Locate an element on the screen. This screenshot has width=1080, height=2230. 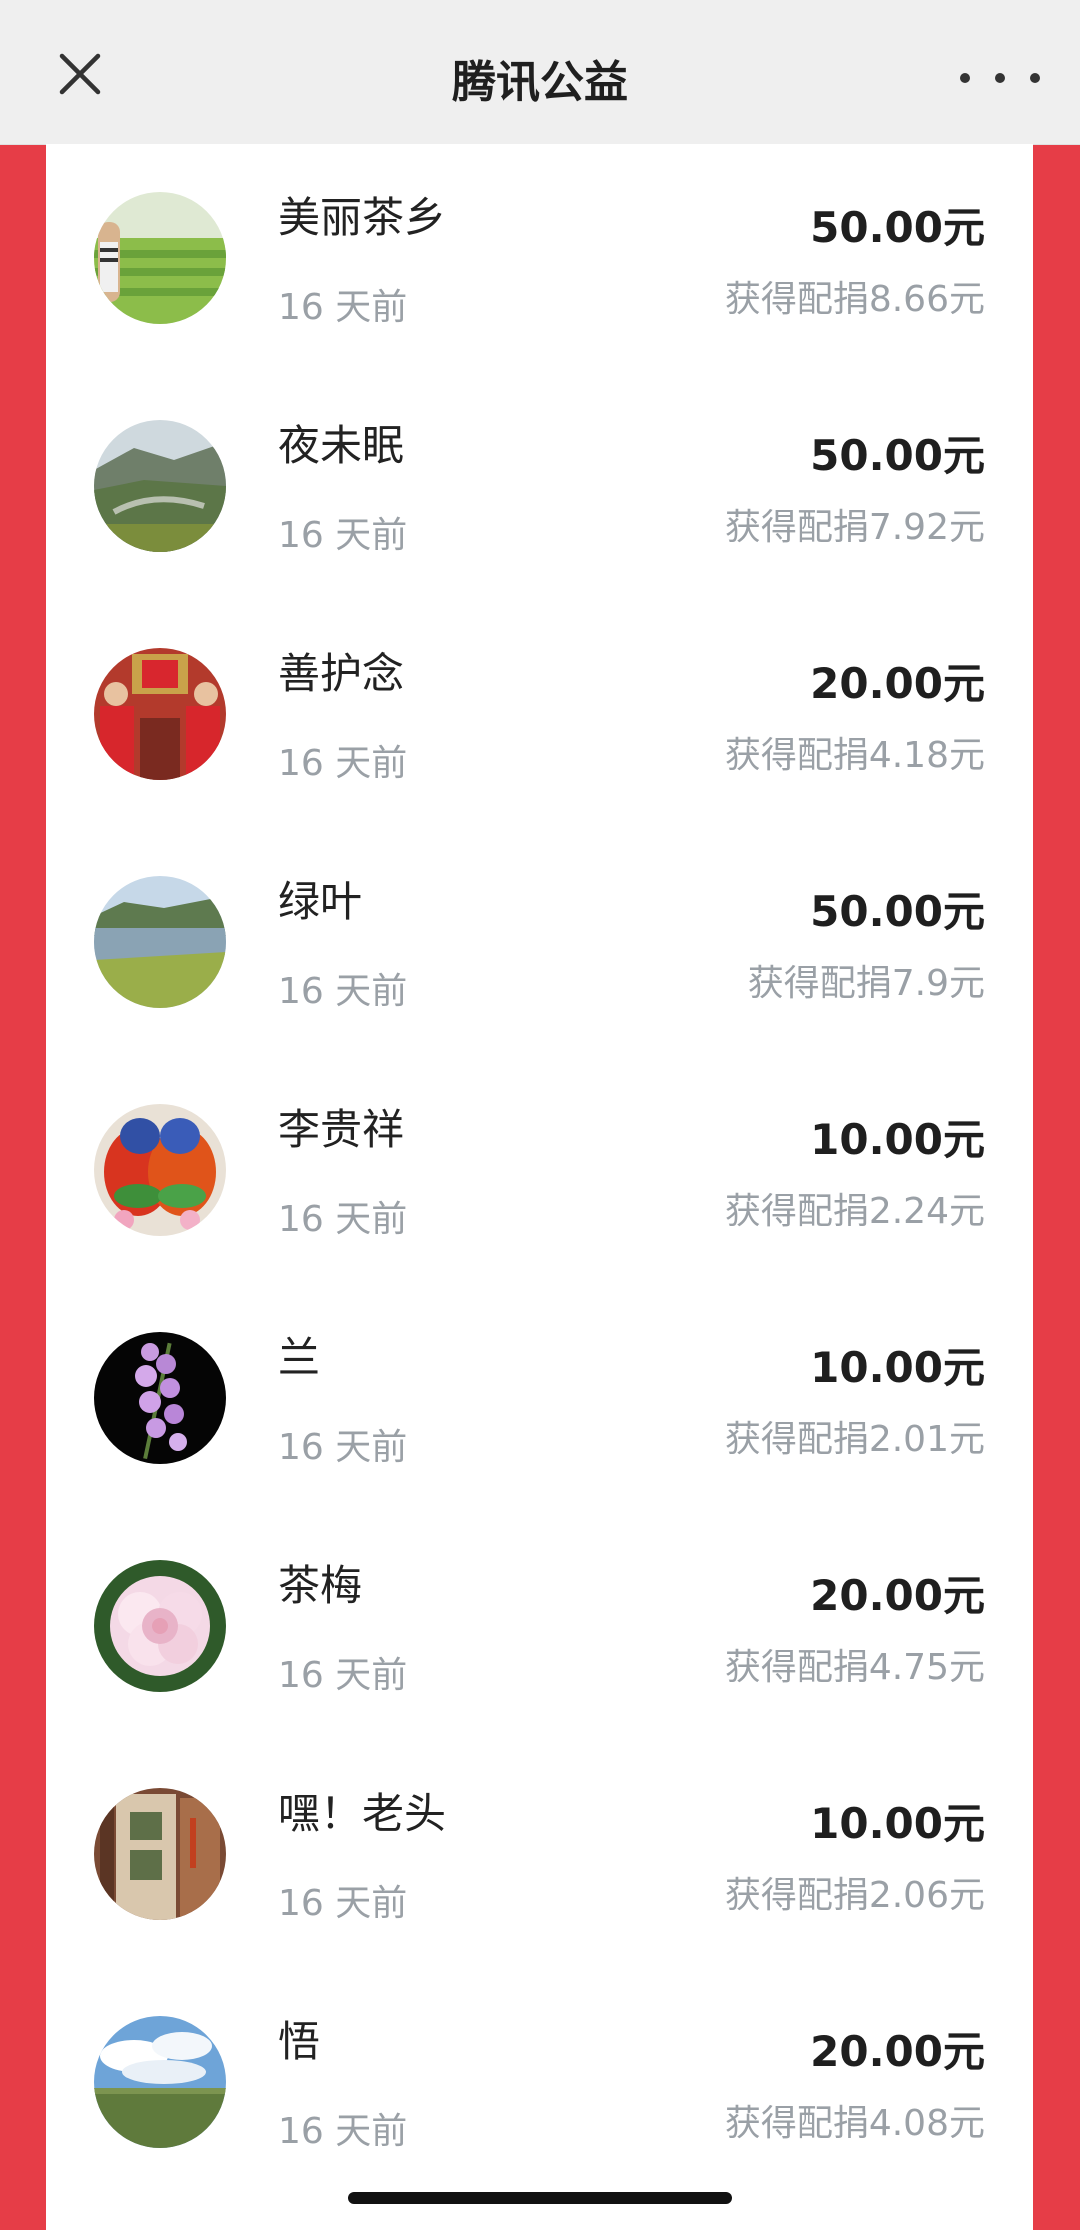
matched-donation: 获得配捐4.08元 is located at coordinates (854, 2123).